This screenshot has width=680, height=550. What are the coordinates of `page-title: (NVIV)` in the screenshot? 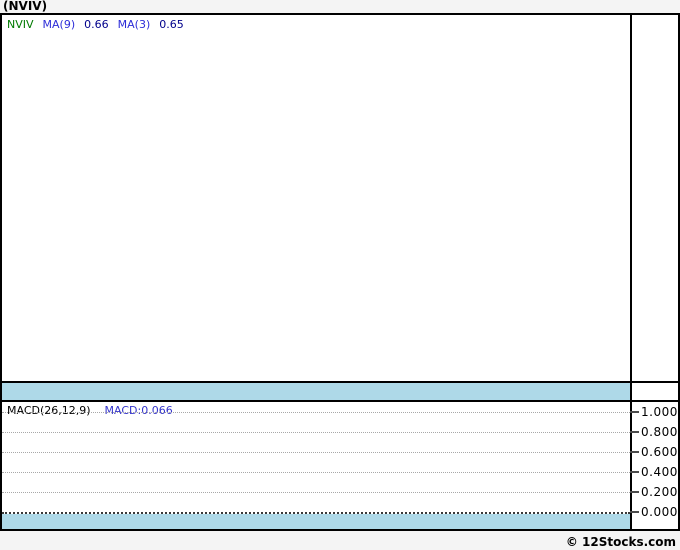 It's located at (25, 6).